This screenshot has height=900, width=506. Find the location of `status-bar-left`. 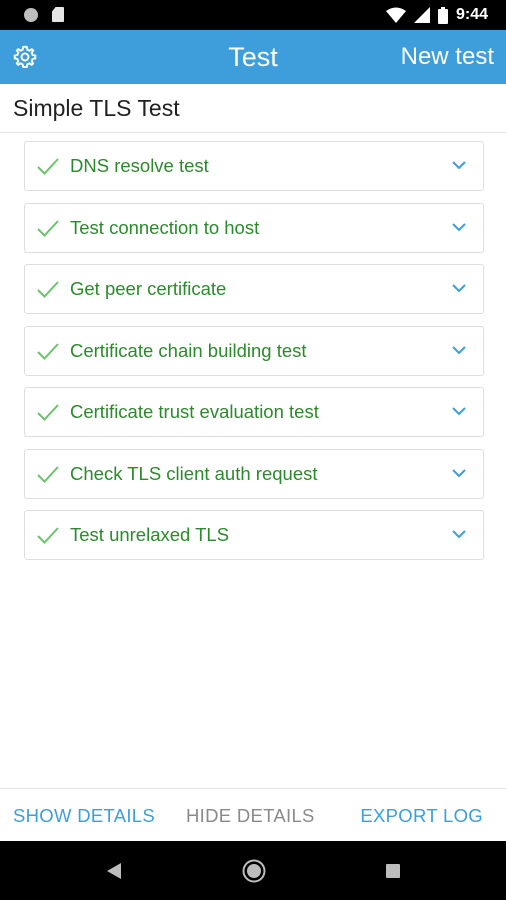

status-bar-left is located at coordinates (44, 14).